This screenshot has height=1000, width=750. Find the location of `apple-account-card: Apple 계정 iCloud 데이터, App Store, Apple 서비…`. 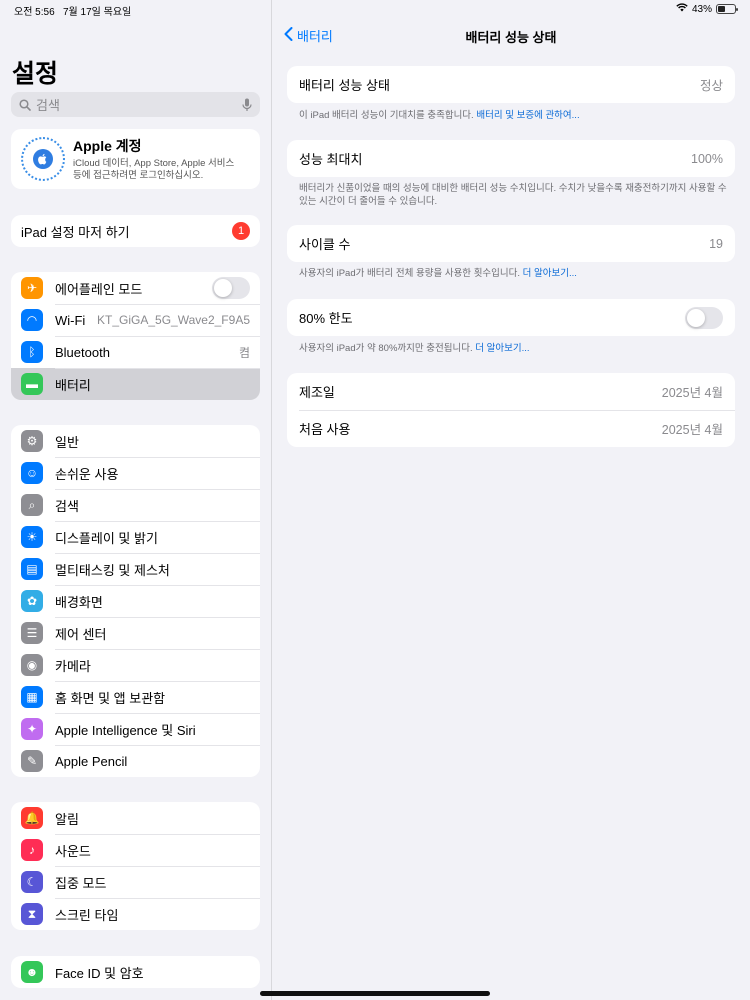

apple-account-card: Apple 계정 iCloud 데이터, App Store, Apple 서비… is located at coordinates (135, 159).